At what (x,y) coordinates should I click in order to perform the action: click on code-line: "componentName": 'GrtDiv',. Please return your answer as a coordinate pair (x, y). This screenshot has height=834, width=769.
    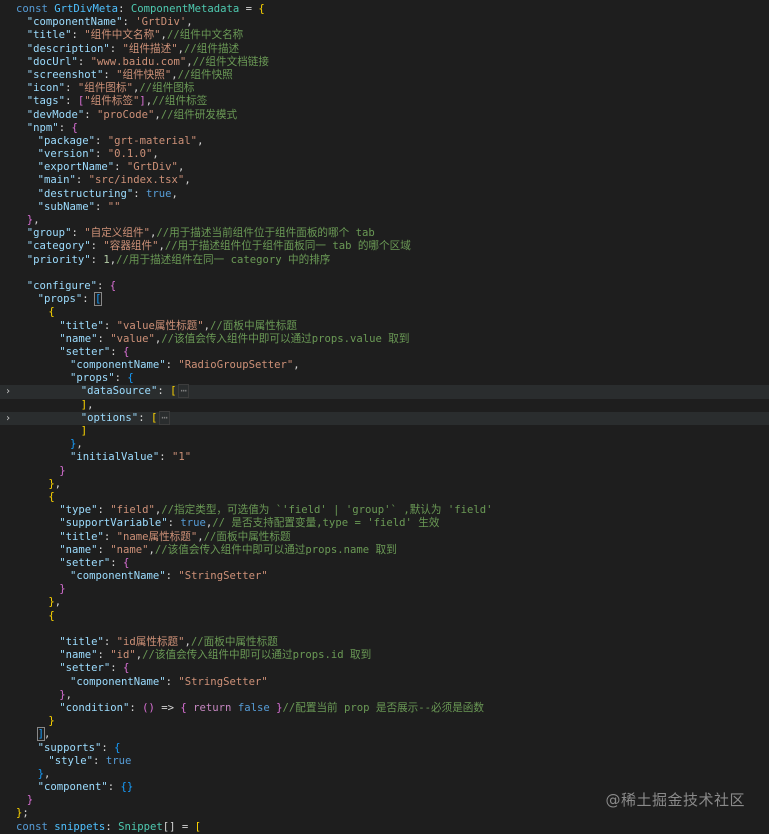
    Looking at the image, I should click on (384, 22).